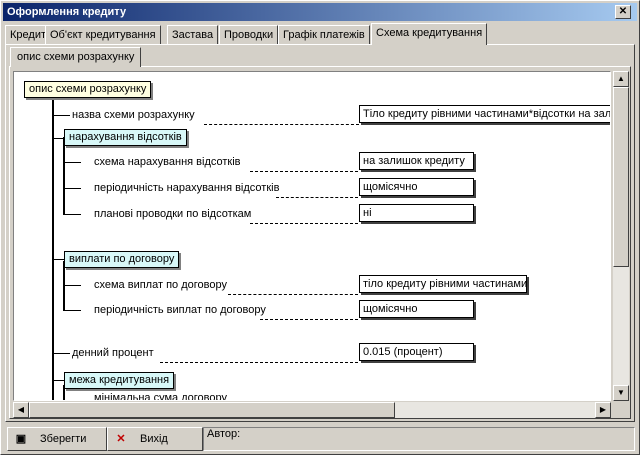  I want to click on interest-row-label: періодичність нарахування відсотків, so click(187, 188).